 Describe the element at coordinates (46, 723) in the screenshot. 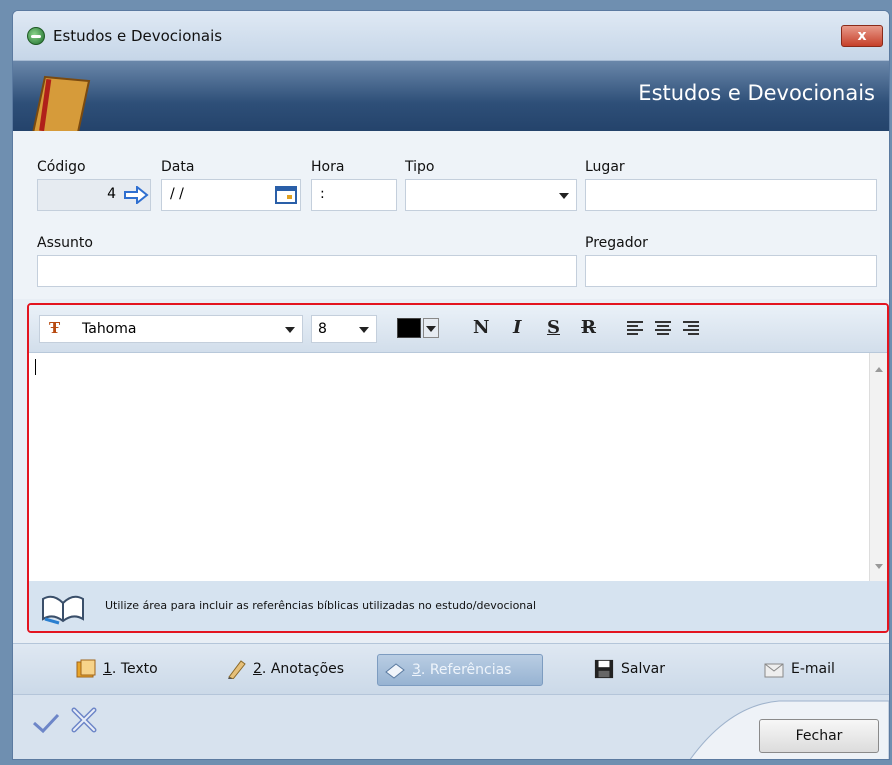

I see `check-icon` at that location.